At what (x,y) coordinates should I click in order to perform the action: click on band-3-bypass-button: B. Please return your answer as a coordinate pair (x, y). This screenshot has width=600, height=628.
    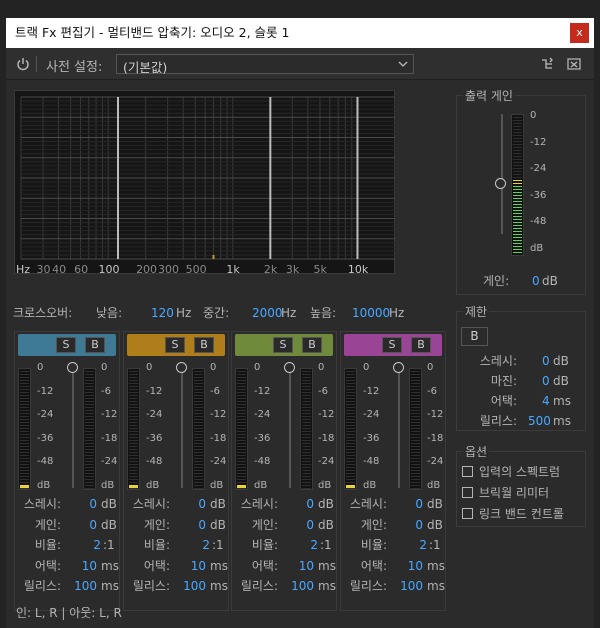
    Looking at the image, I should click on (312, 345).